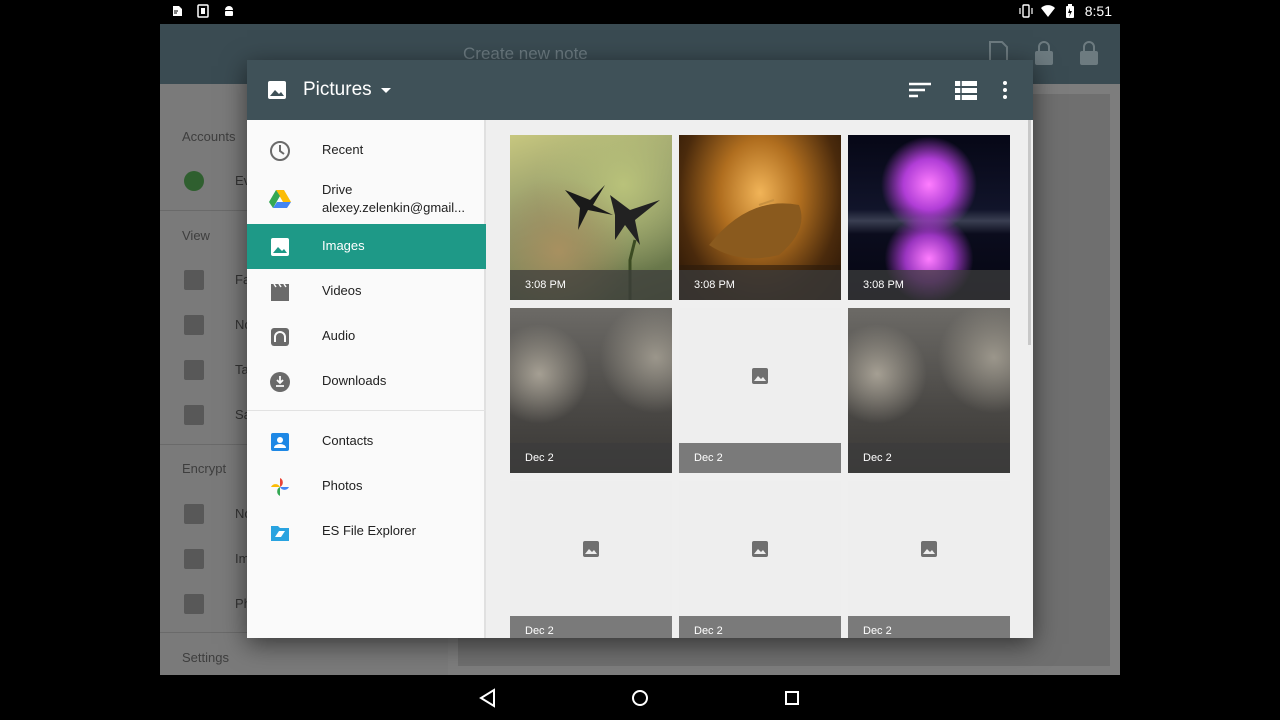 The width and height of the screenshot is (1280, 720). I want to click on root-item-photos: Photos, so click(366, 486).